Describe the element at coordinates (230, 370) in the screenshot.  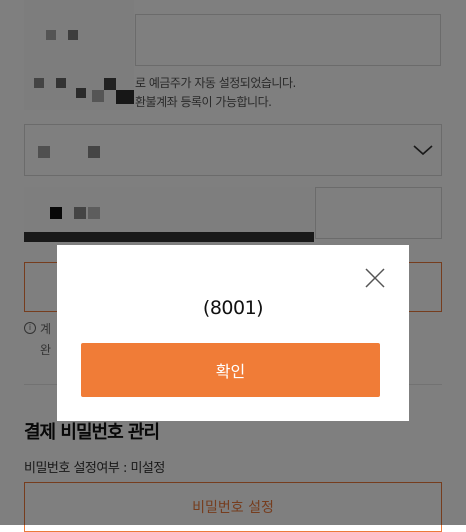
I see `confirm-button: 확인` at that location.